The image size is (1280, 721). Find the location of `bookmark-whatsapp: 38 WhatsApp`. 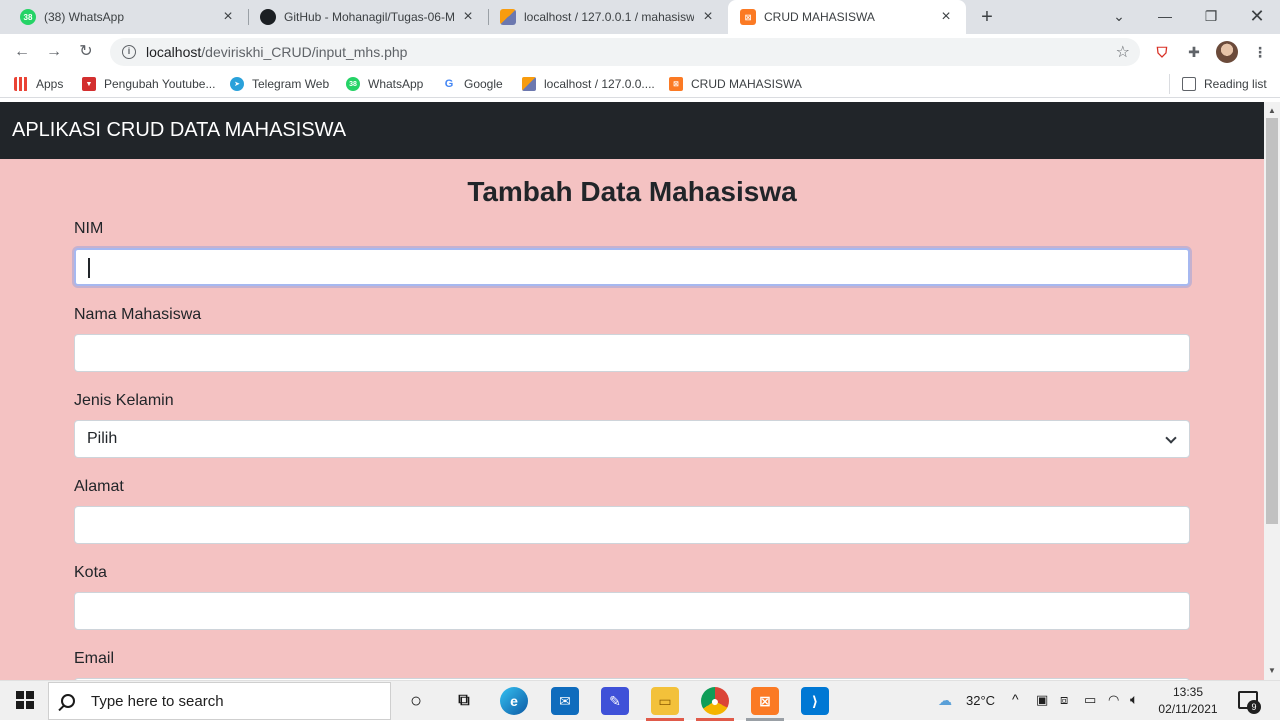

bookmark-whatsapp: 38 WhatsApp is located at coordinates (384, 84).